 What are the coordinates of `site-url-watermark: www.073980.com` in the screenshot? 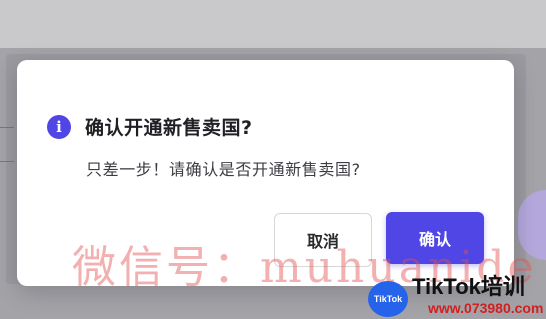 It's located at (486, 308).